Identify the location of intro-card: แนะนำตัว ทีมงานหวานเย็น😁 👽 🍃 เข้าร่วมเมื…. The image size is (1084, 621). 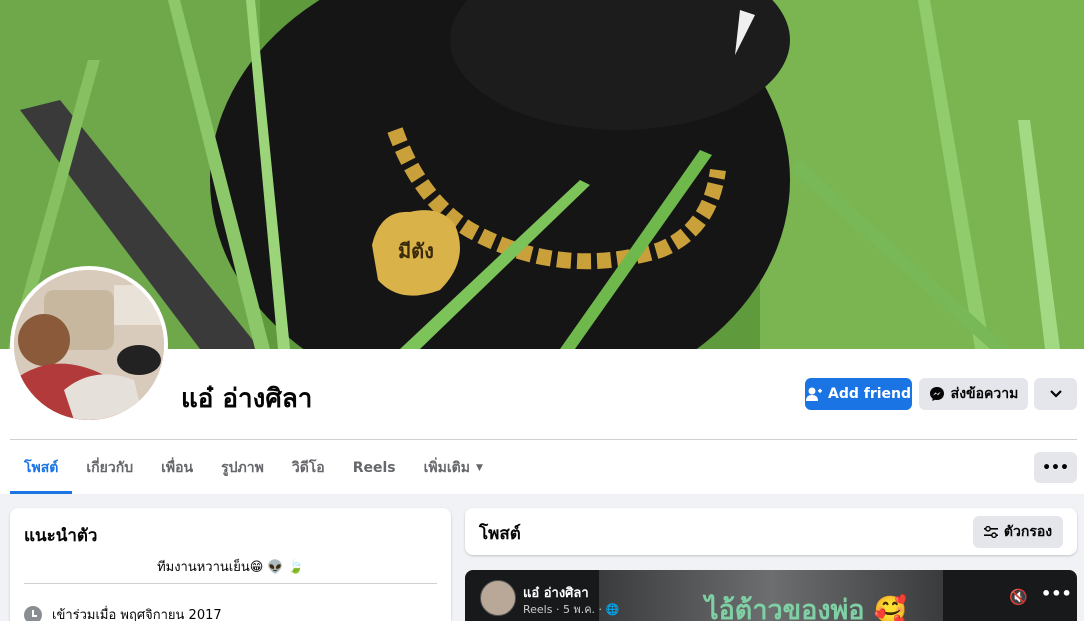
(230, 564).